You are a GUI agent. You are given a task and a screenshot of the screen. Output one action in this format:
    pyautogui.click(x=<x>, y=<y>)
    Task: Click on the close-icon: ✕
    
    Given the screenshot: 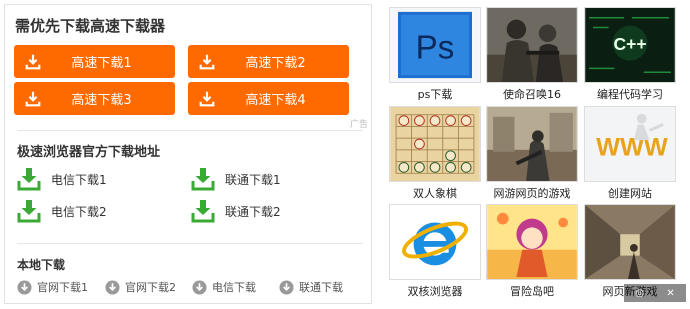 What is the action you would take?
    pyautogui.click(x=670, y=293)
    